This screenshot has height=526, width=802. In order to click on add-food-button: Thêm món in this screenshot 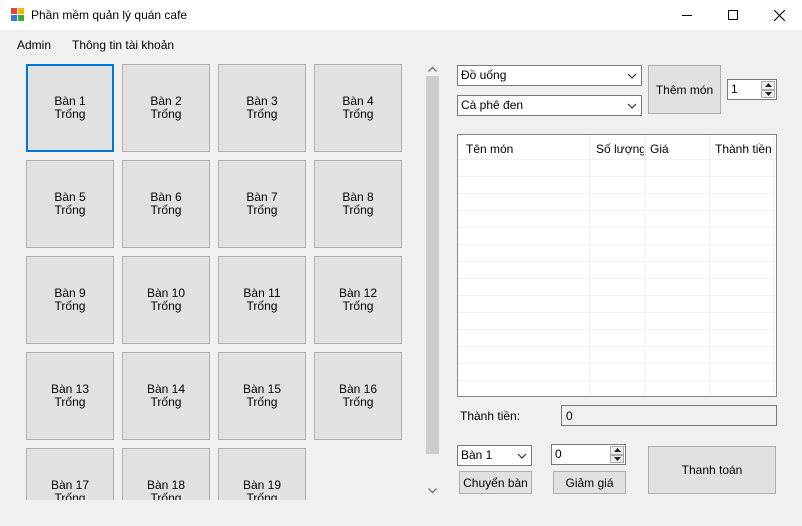, I will do `click(684, 89)`.